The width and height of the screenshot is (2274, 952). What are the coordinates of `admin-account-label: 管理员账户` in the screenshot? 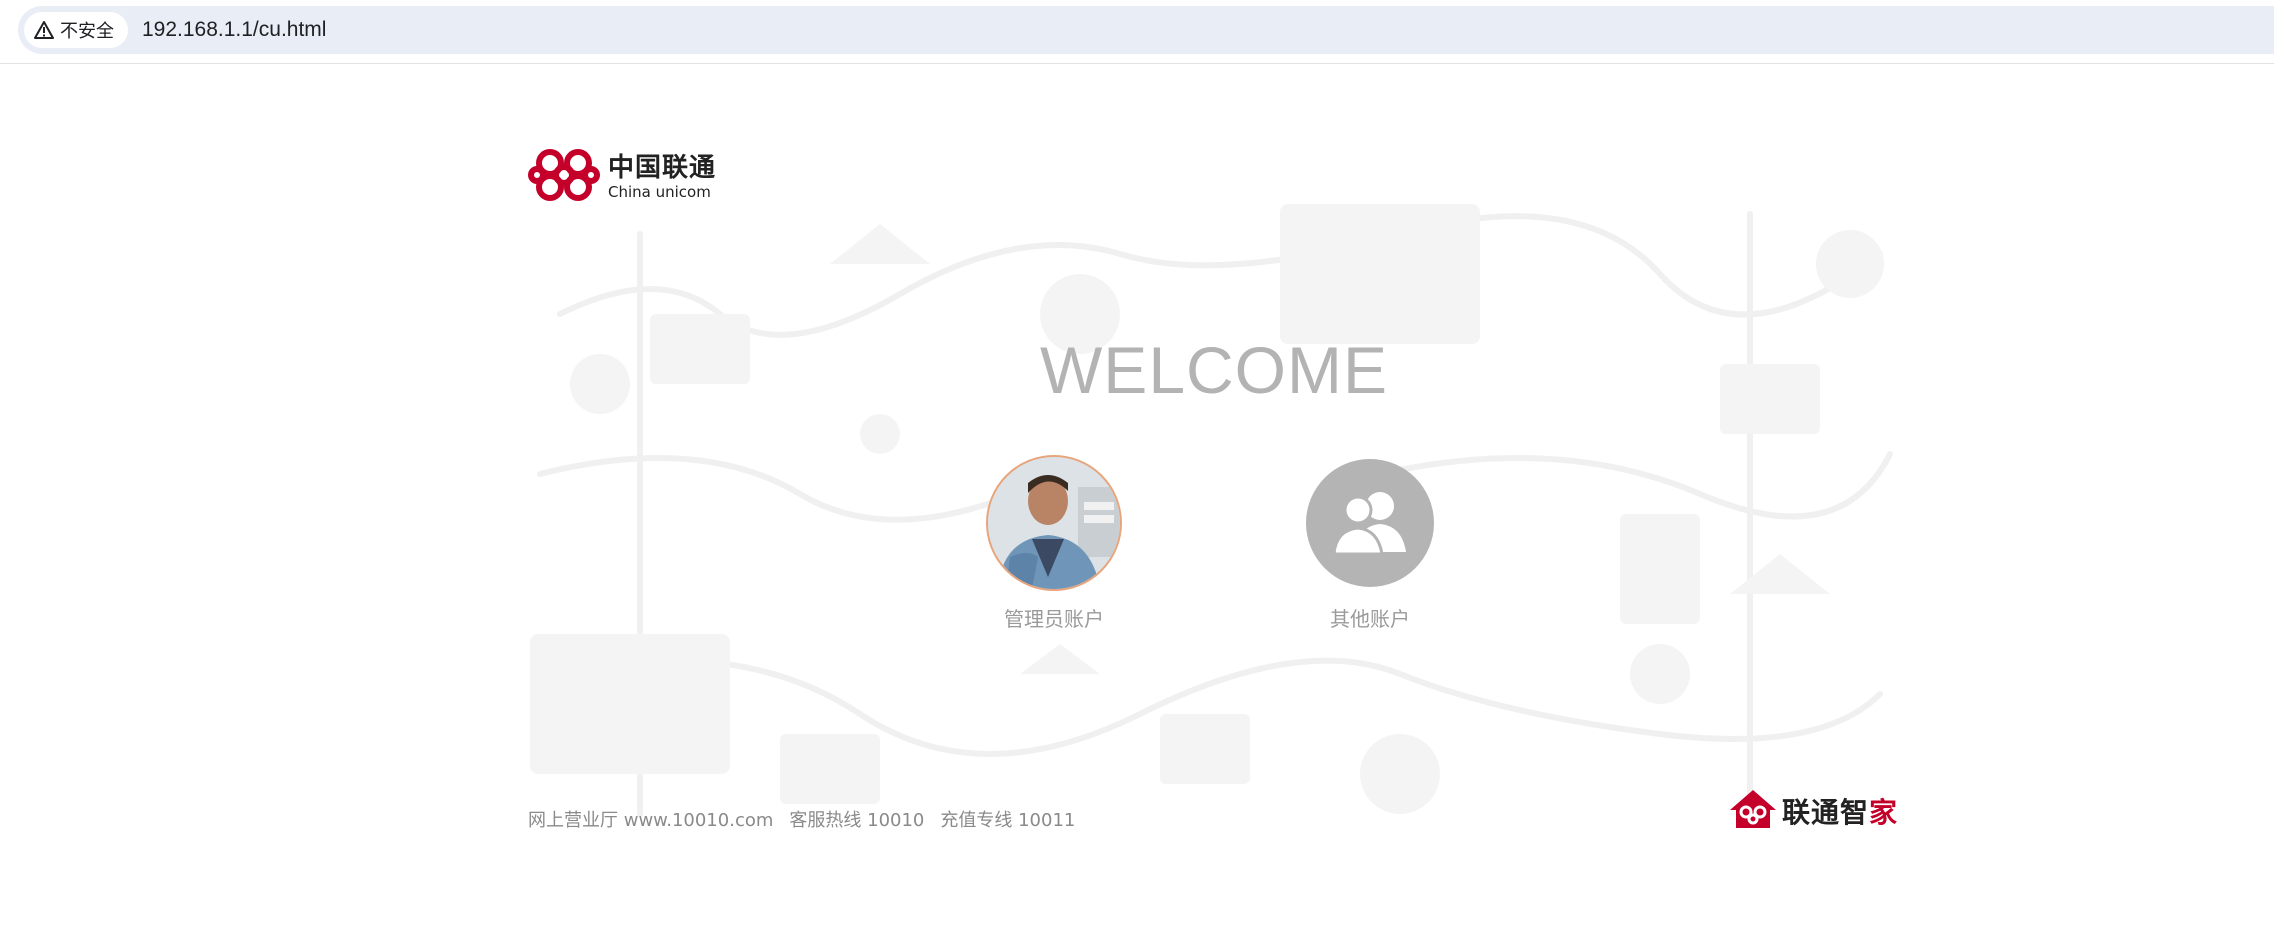 It's located at (1054, 617).